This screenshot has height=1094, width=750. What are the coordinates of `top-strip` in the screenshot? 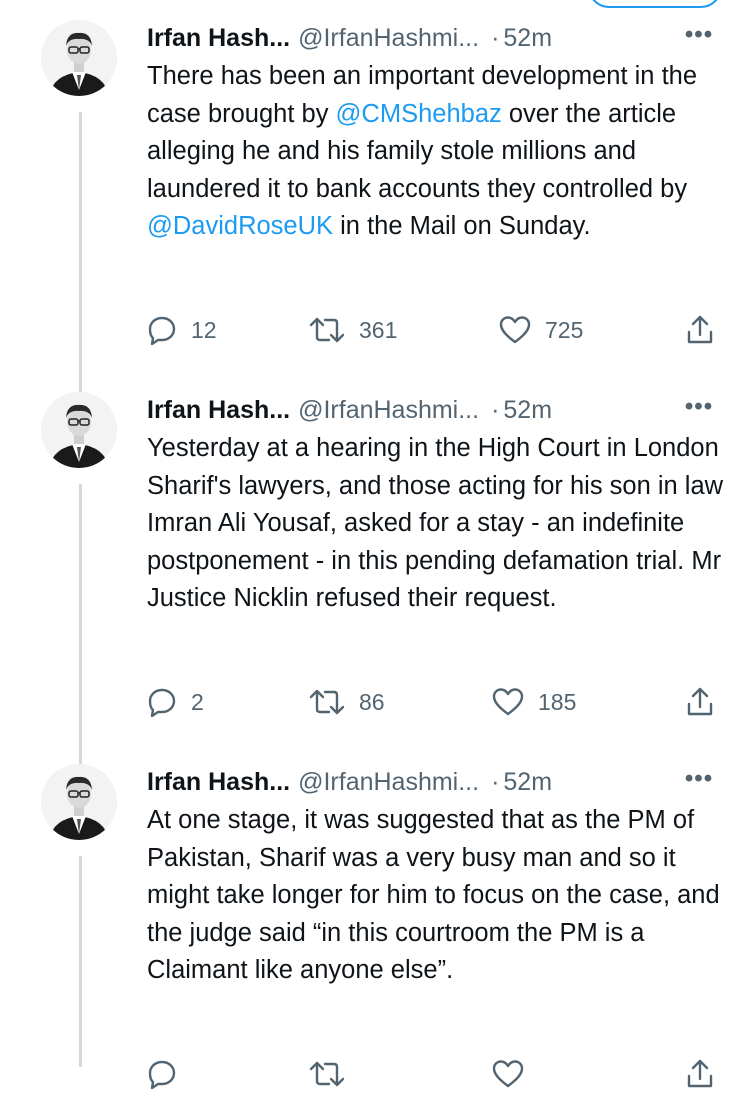 It's located at (375, 4).